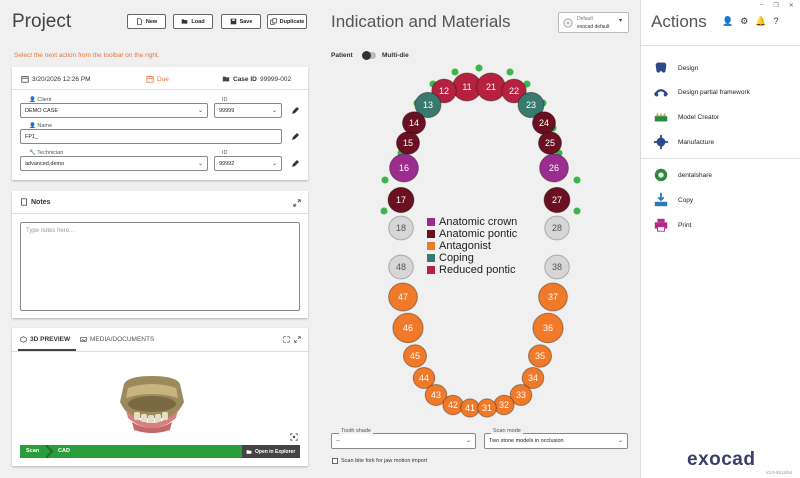  Describe the element at coordinates (504, 405) in the screenshot. I see `tooth-32: 32` at that location.